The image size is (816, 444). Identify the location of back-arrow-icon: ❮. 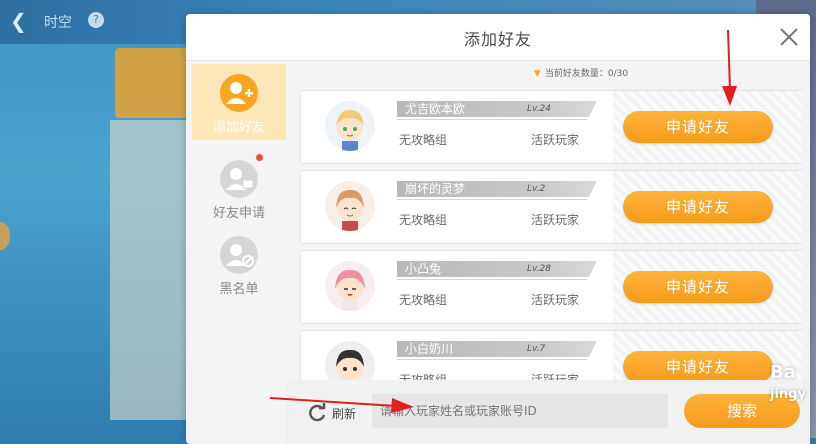
(18, 21).